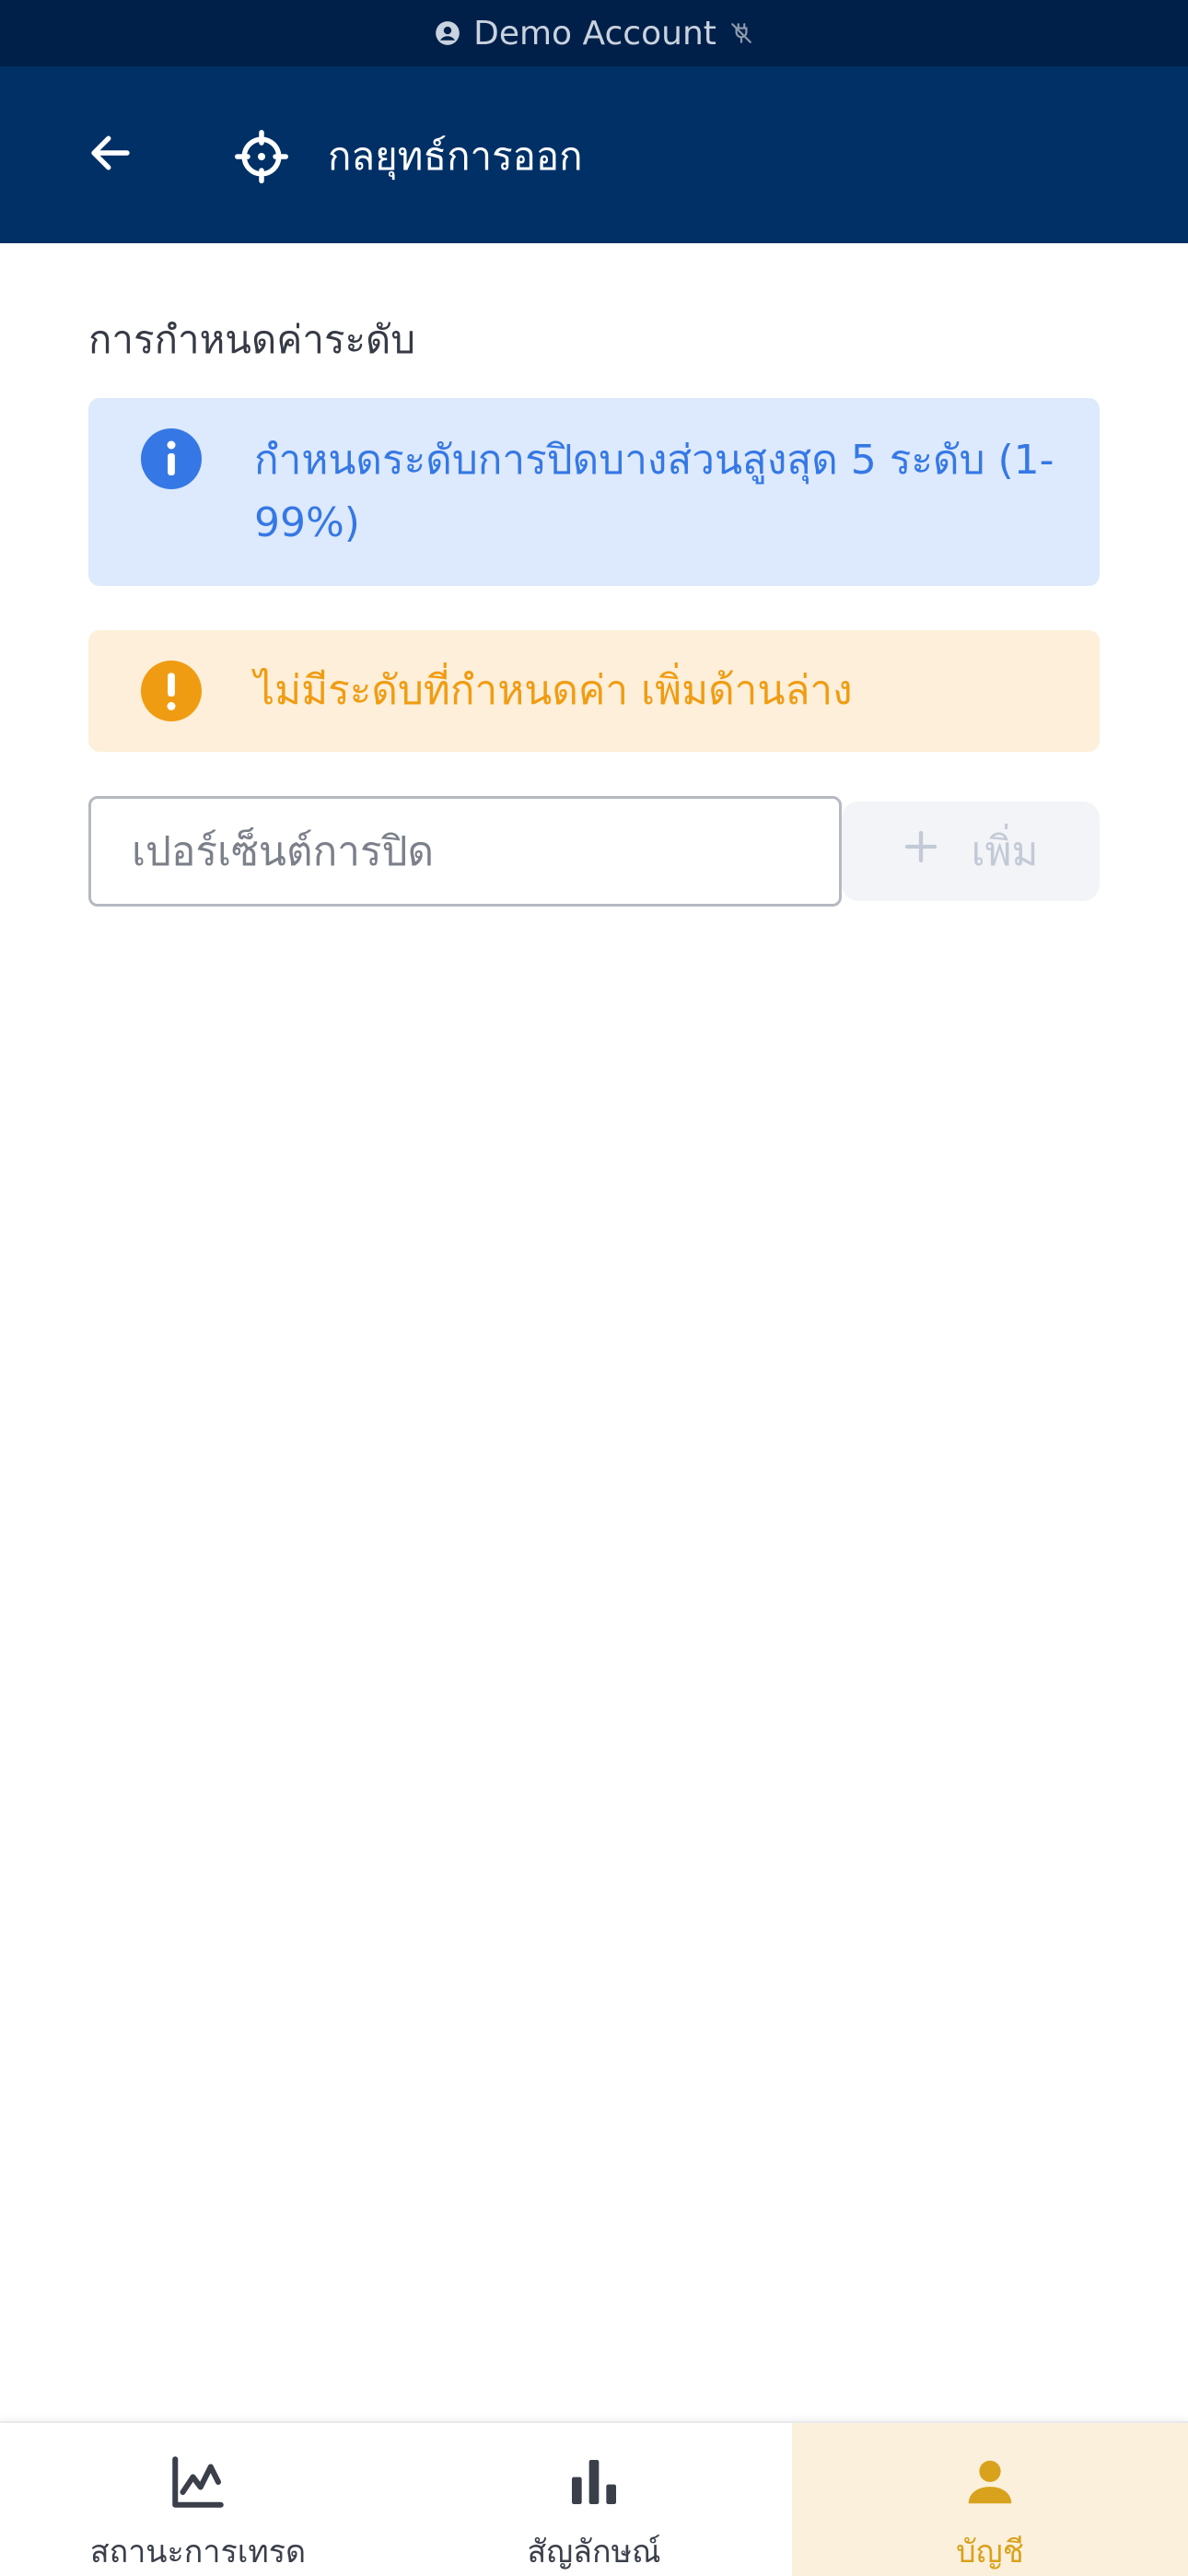  I want to click on add-level-button: เพิ่ม, so click(971, 851).